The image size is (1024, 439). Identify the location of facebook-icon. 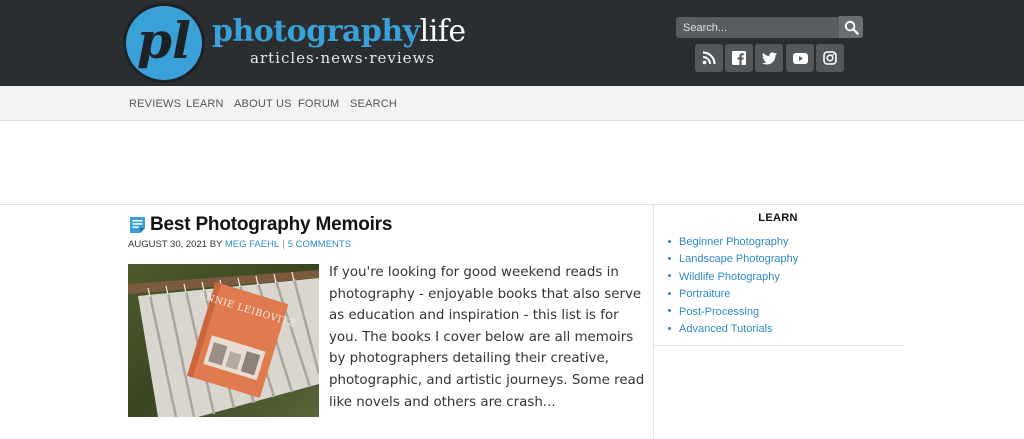
(739, 58).